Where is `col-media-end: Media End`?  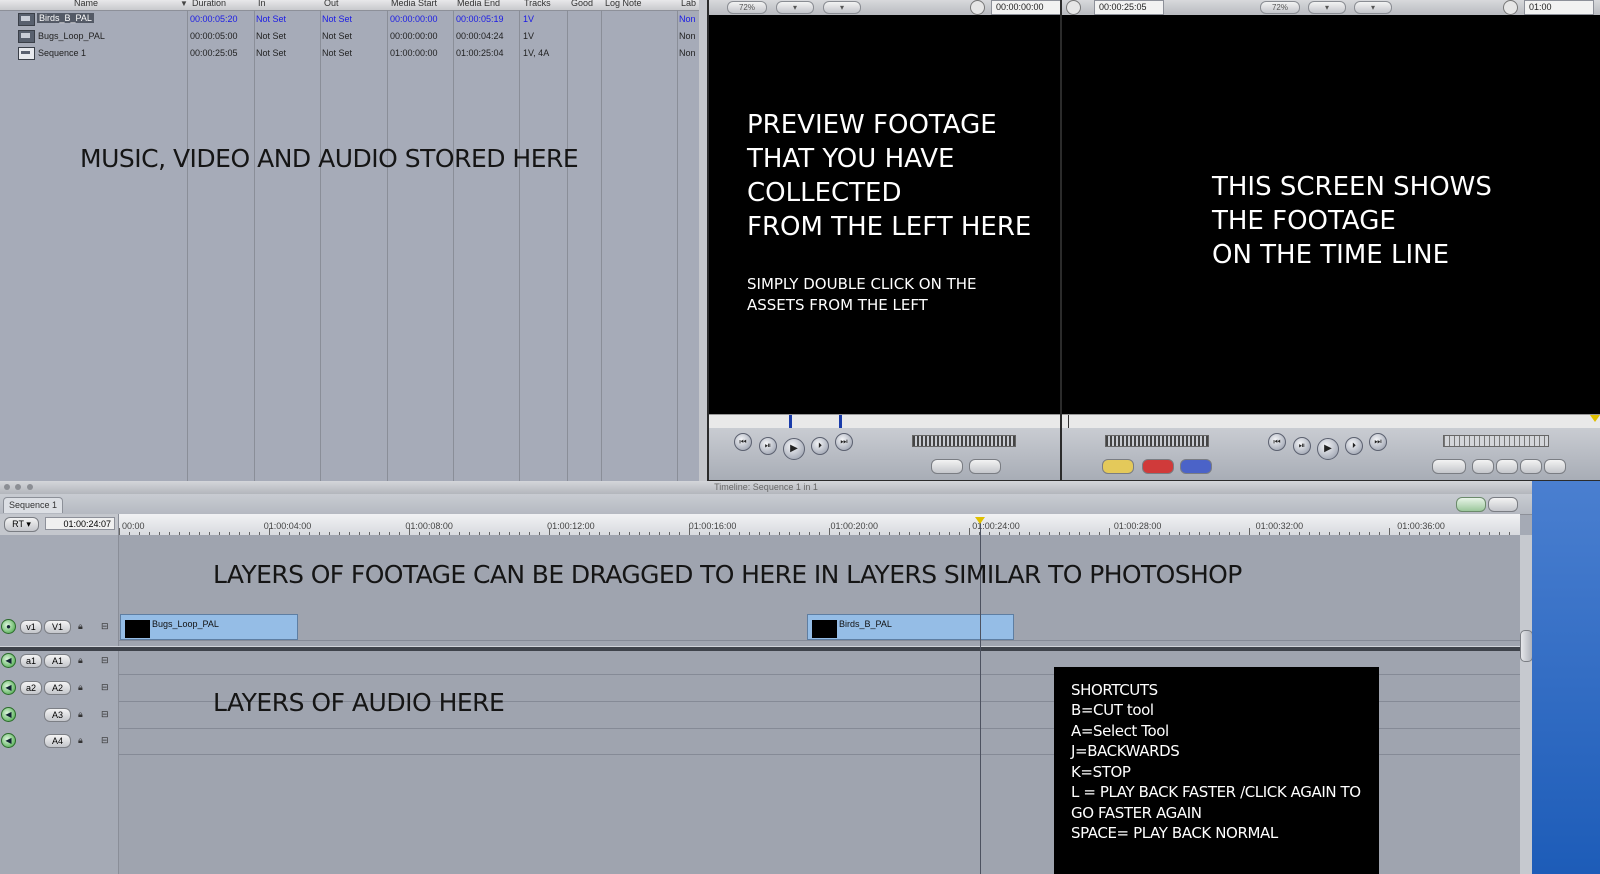 col-media-end: Media End is located at coordinates (478, 4).